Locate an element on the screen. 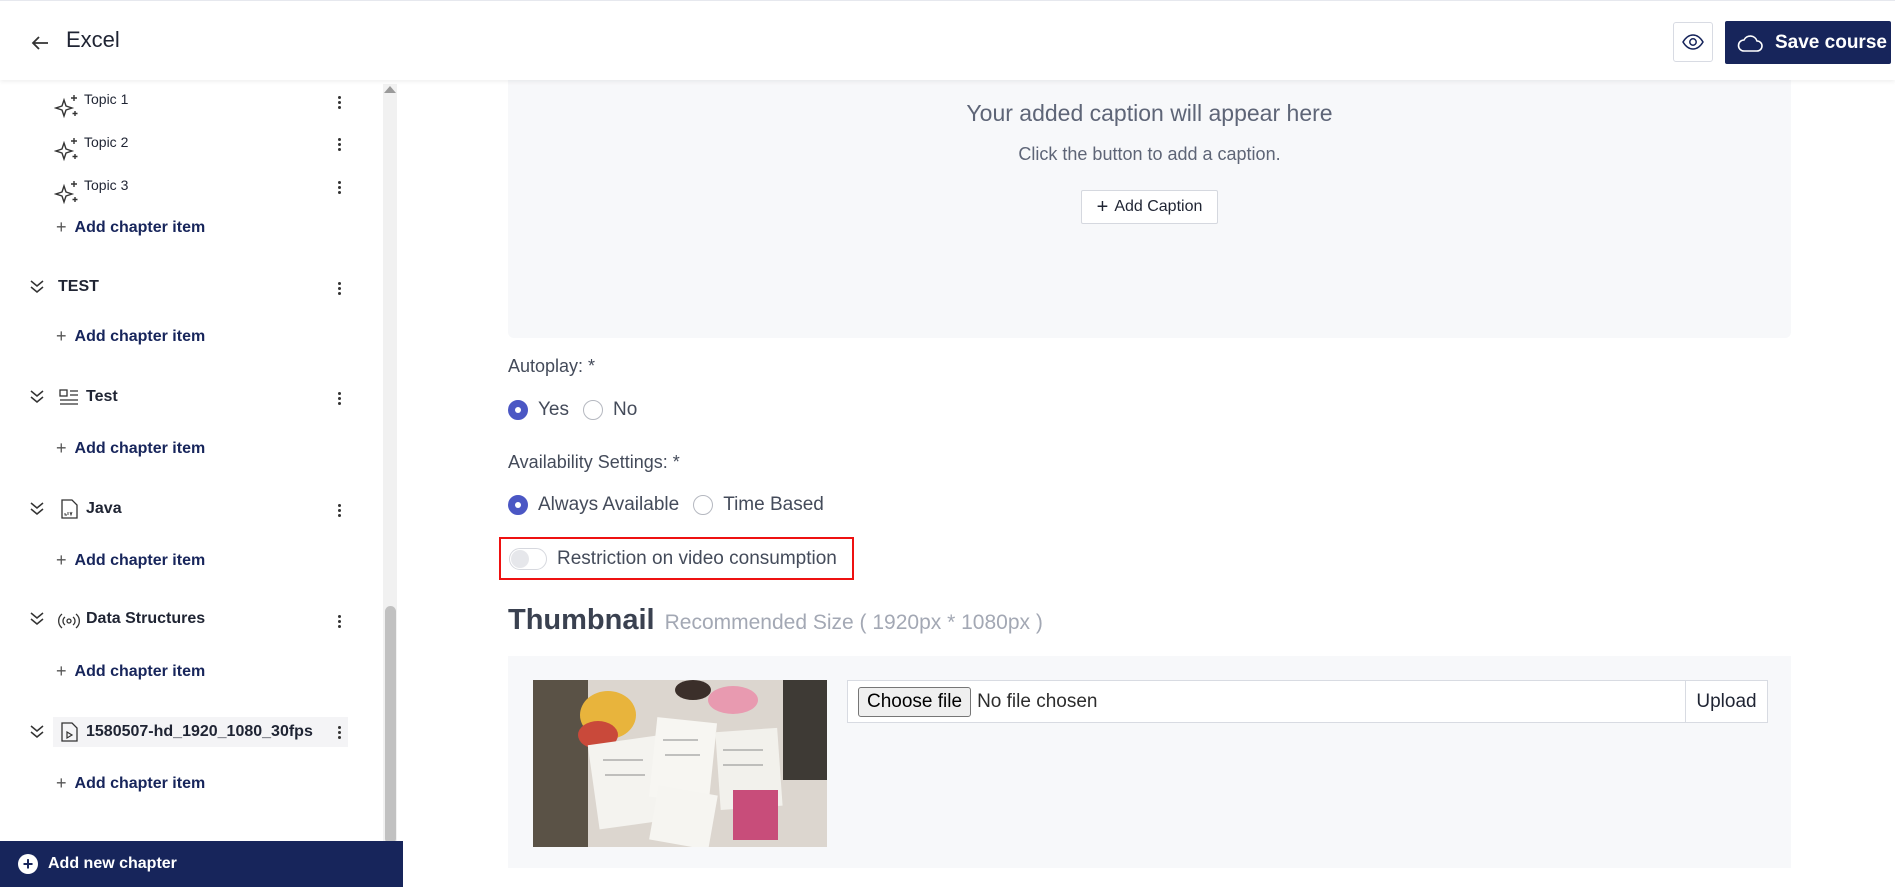  chapter-label: 1580507-hd_1920_1080_30fps is located at coordinates (199, 731).